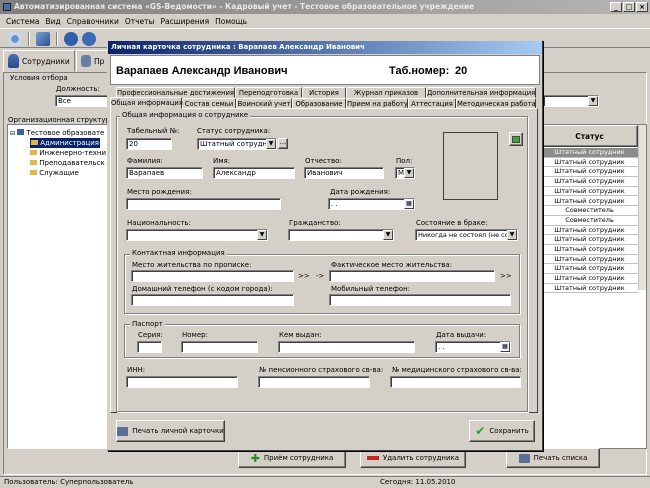 This screenshot has width=650, height=488. Describe the element at coordinates (314, 382) in the screenshot. I see `pension-input` at that location.